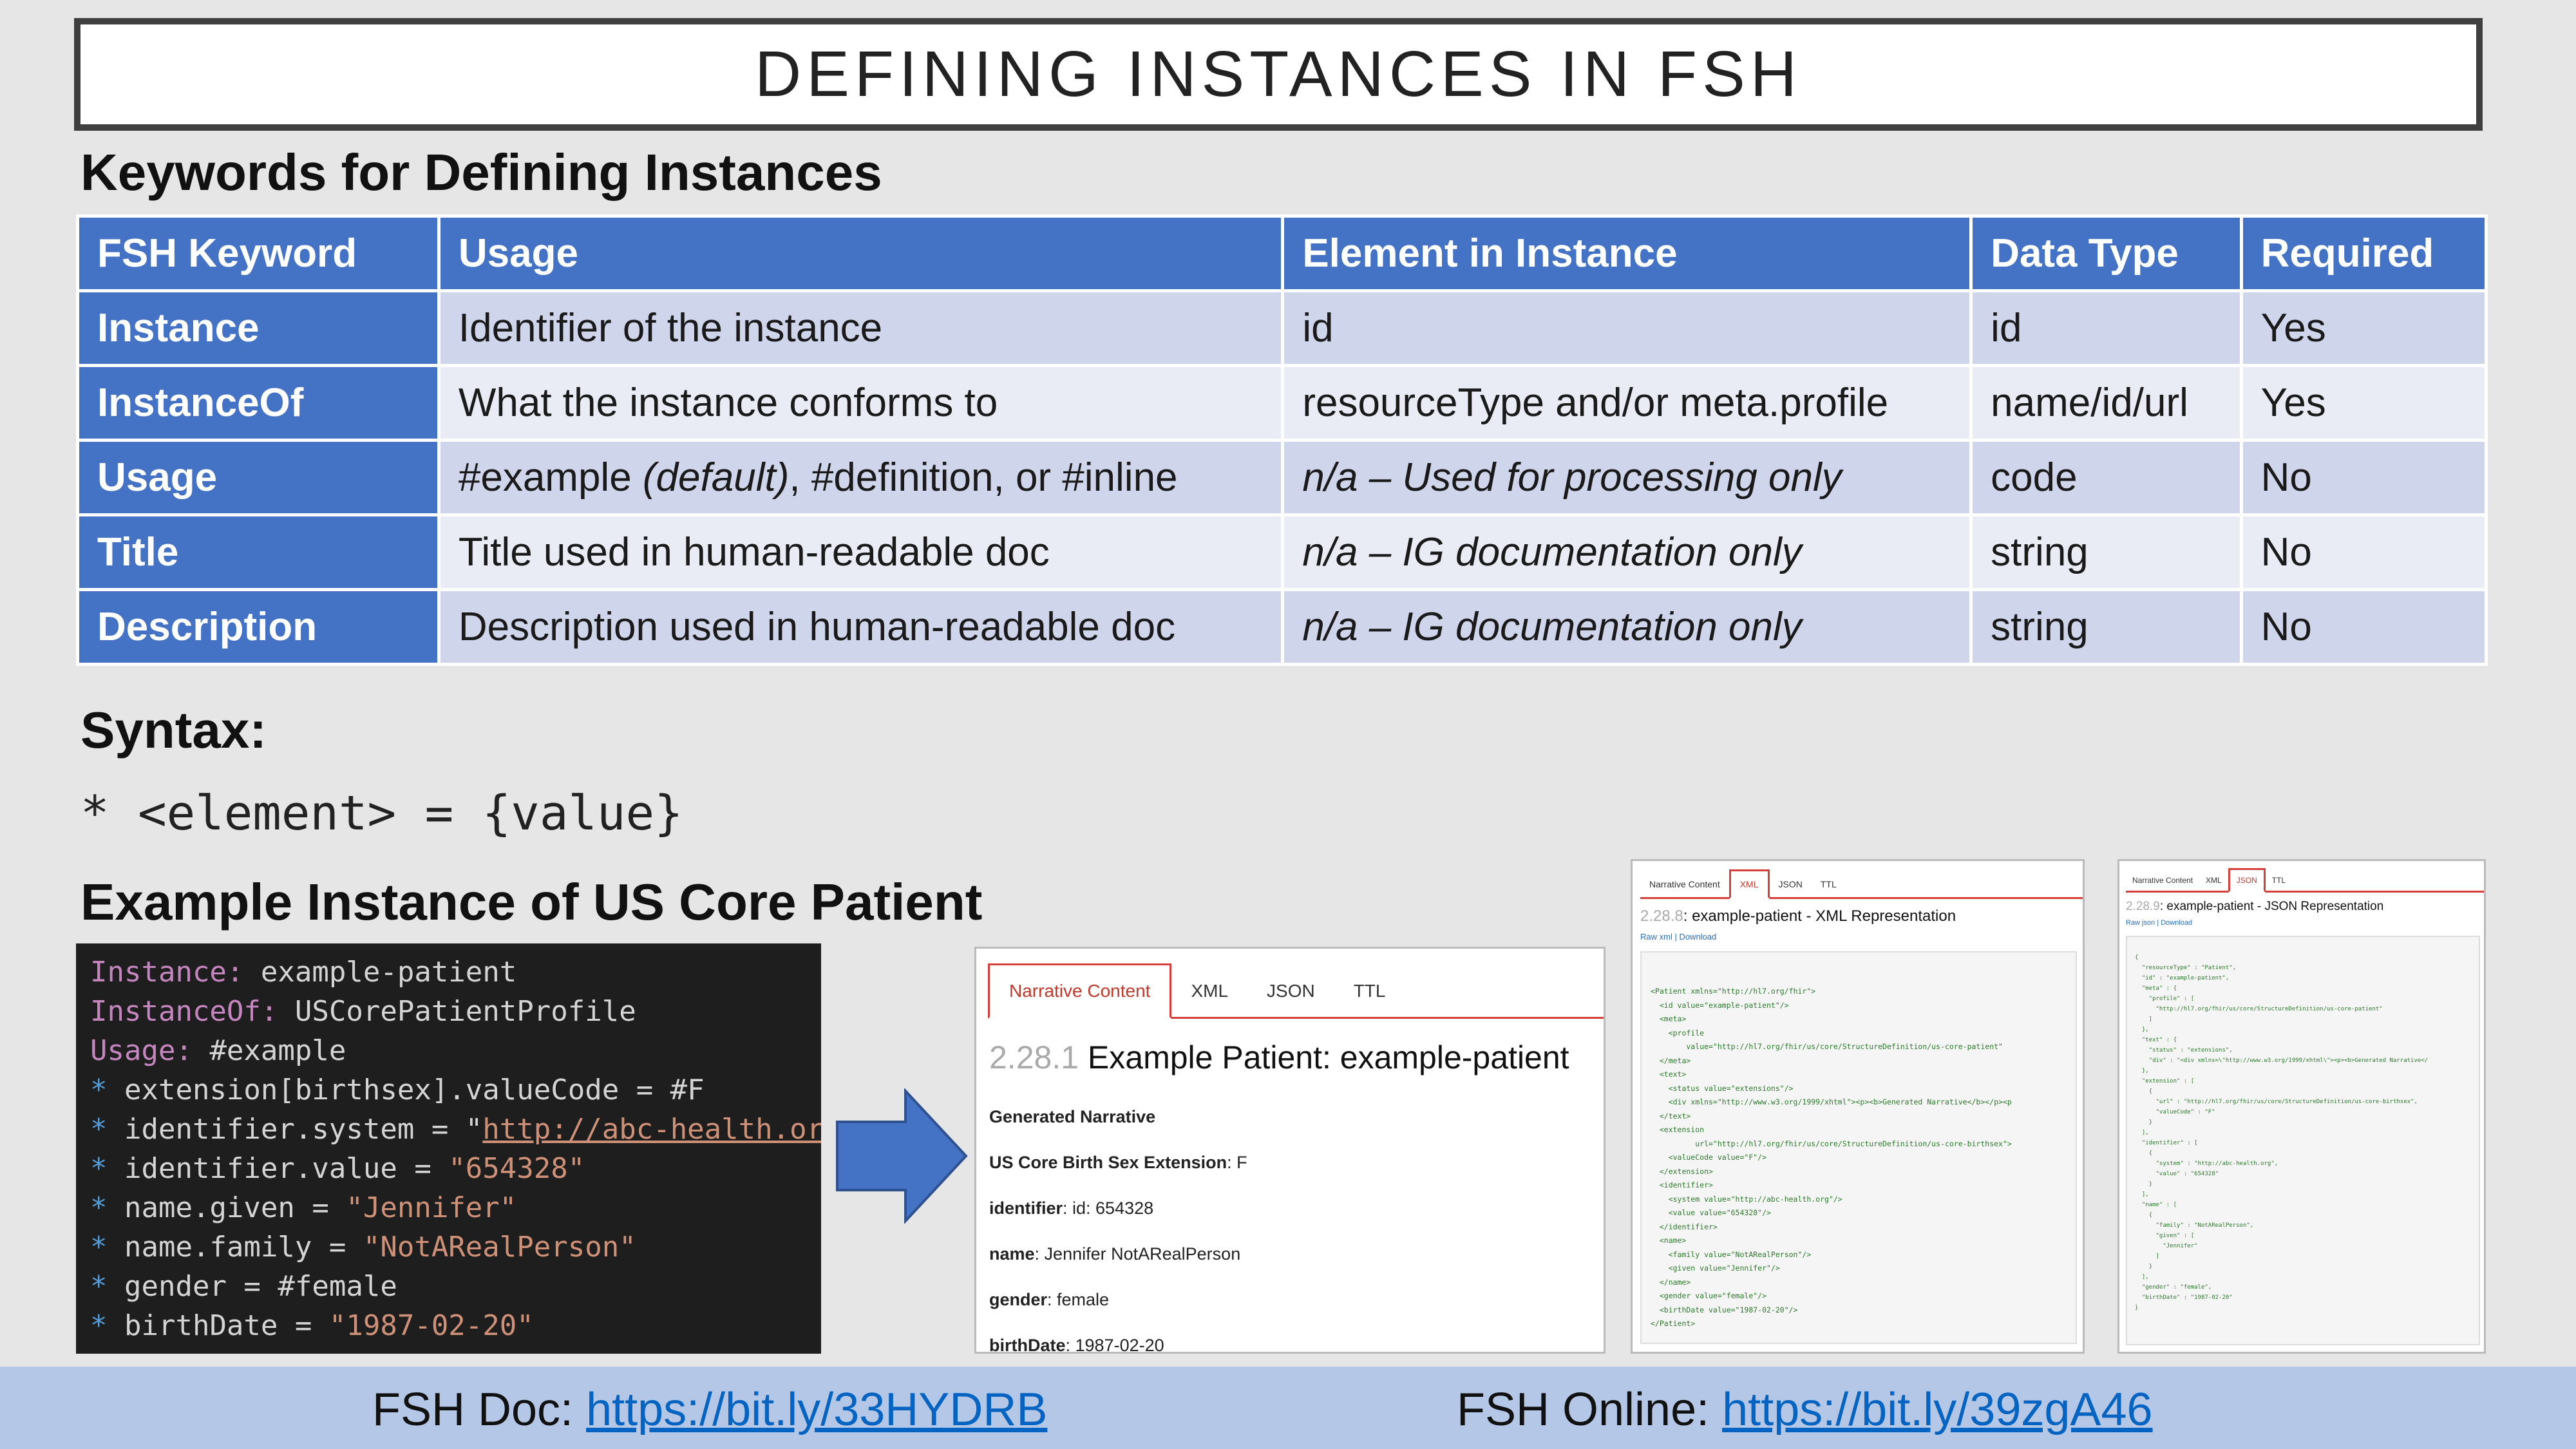  Describe the element at coordinates (2167, 1143) in the screenshot. I see `json-code-line: "identifier" : [` at that location.